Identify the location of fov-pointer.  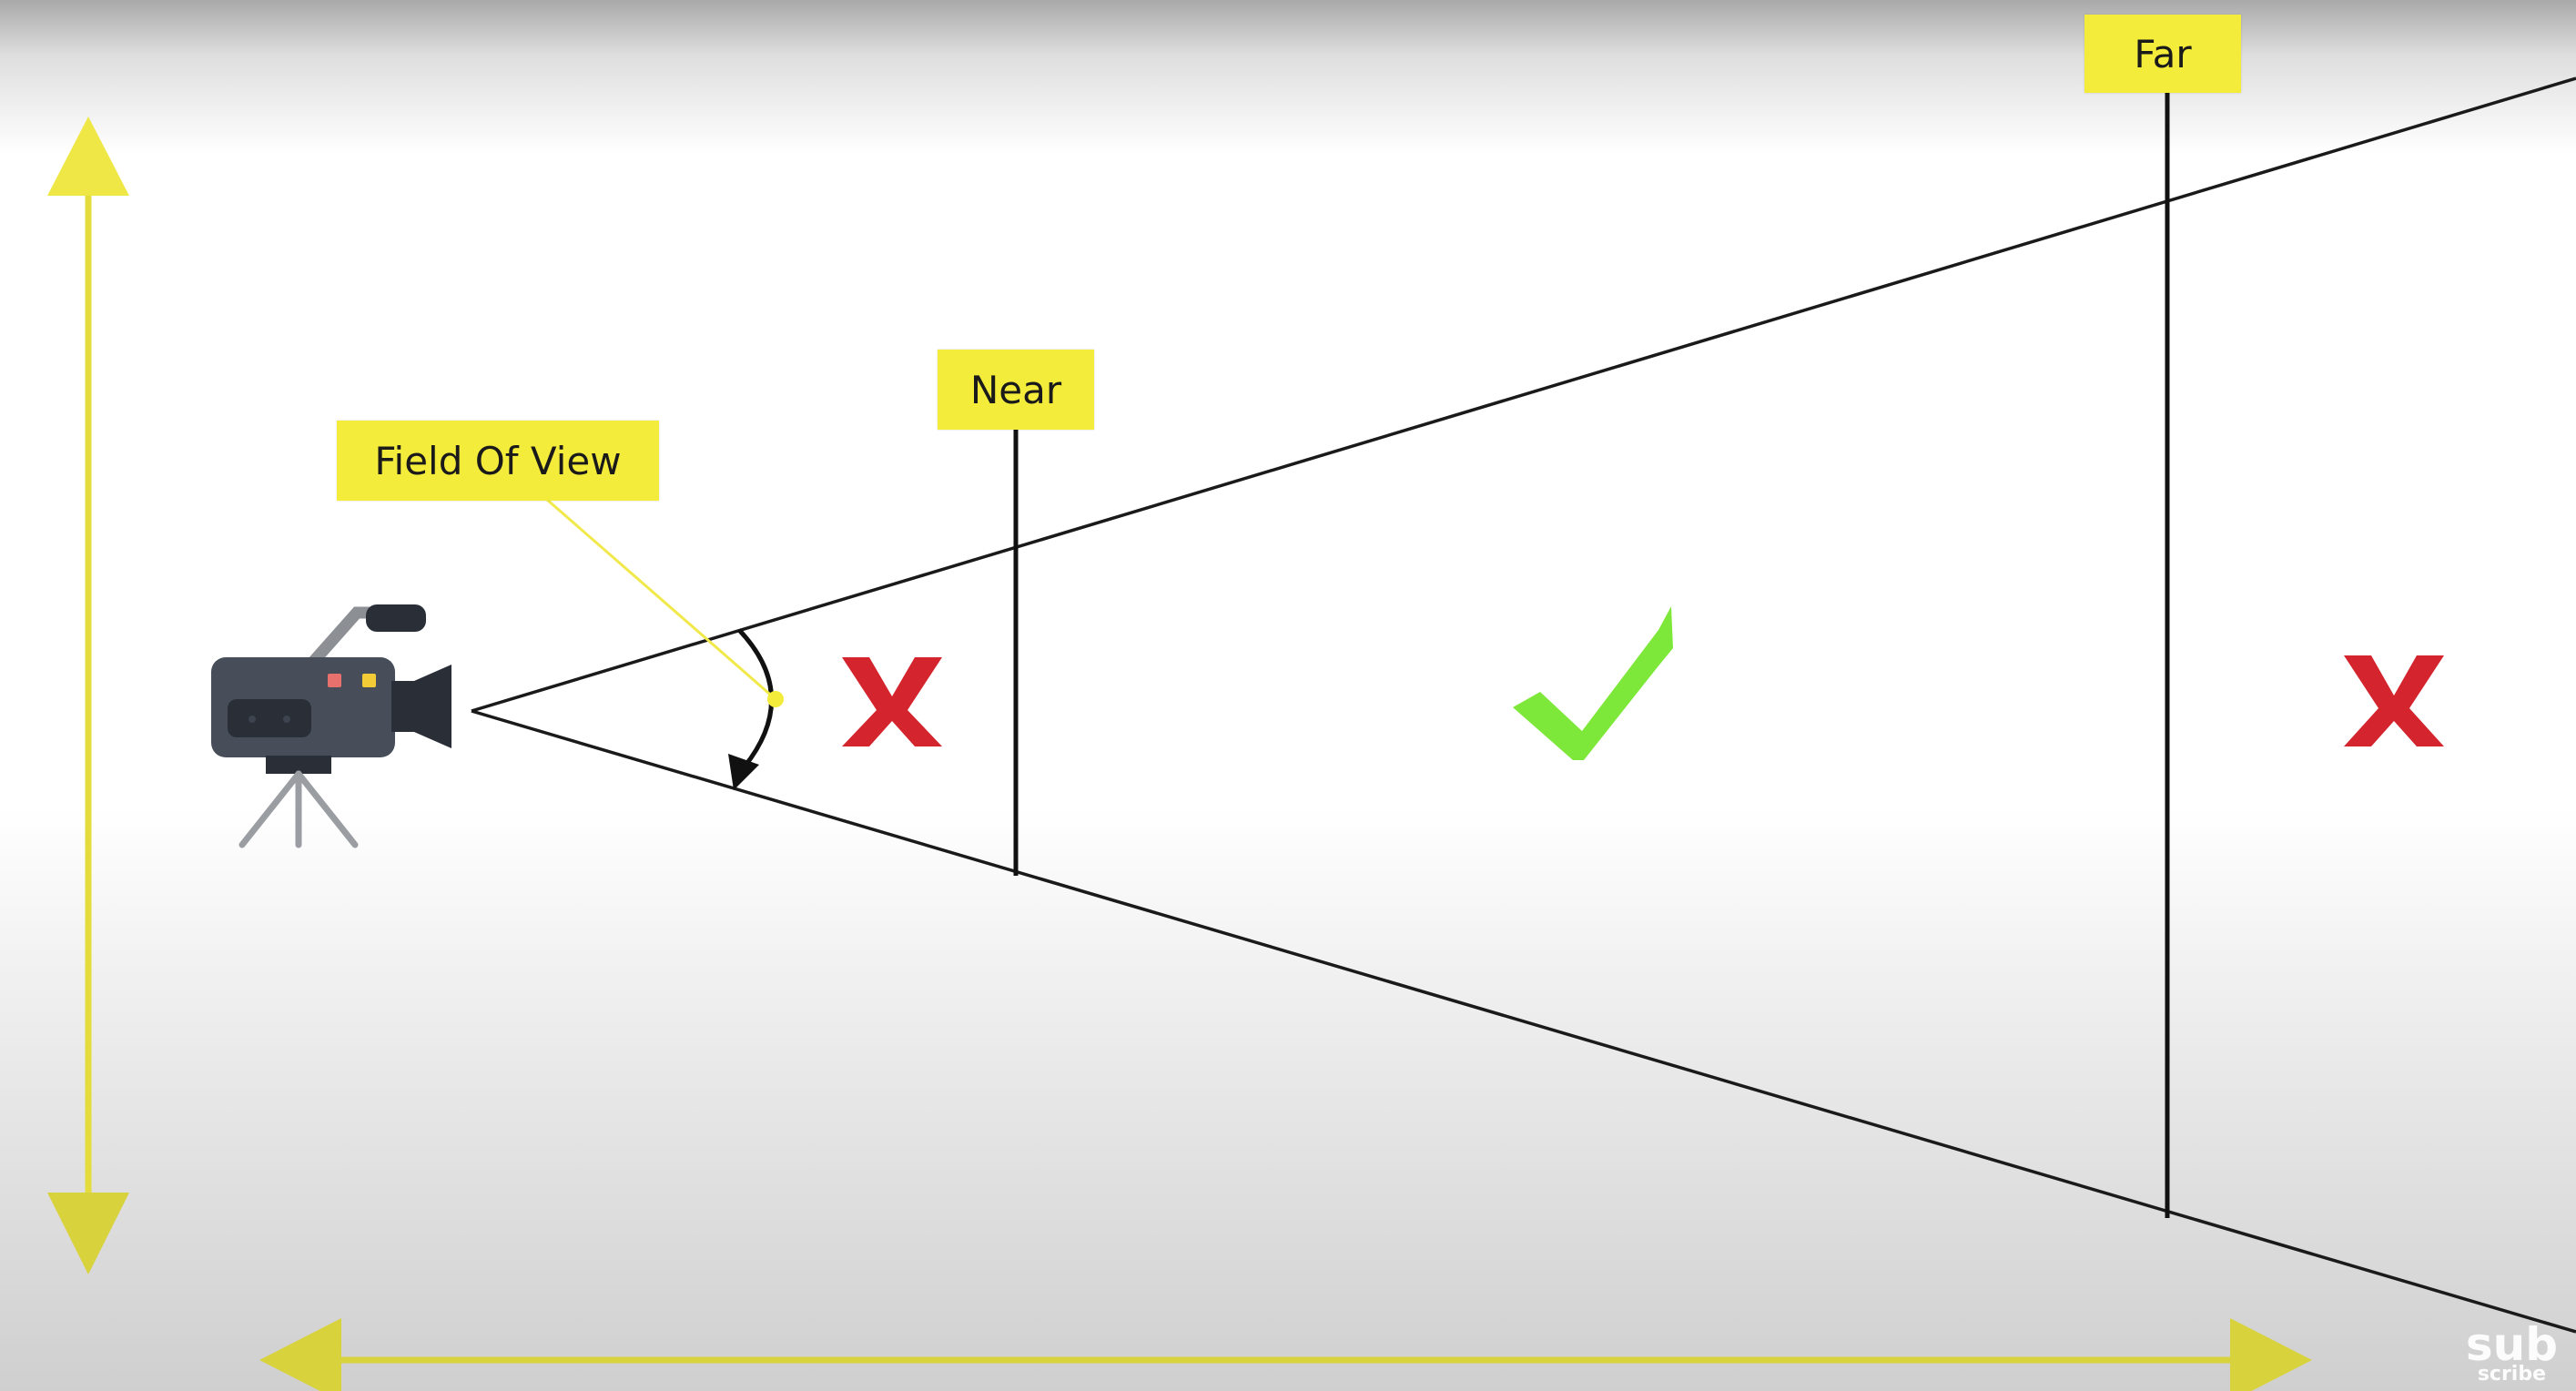
(664, 602).